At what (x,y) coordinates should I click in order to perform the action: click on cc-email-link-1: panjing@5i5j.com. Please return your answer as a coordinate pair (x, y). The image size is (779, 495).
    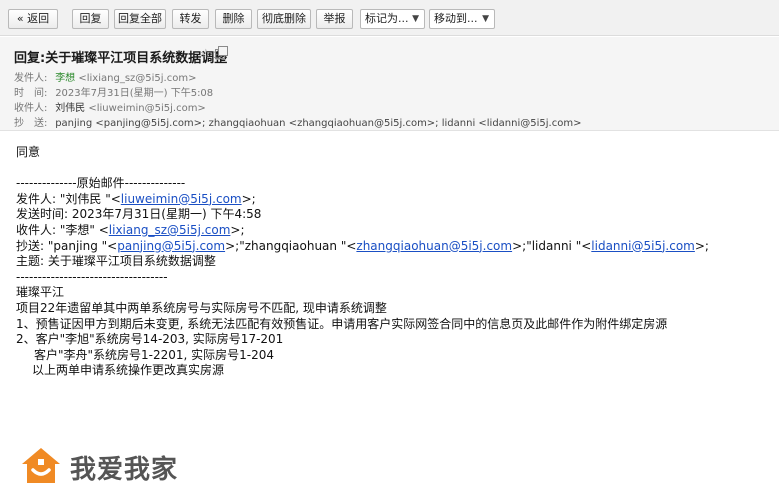
    Looking at the image, I should click on (171, 246).